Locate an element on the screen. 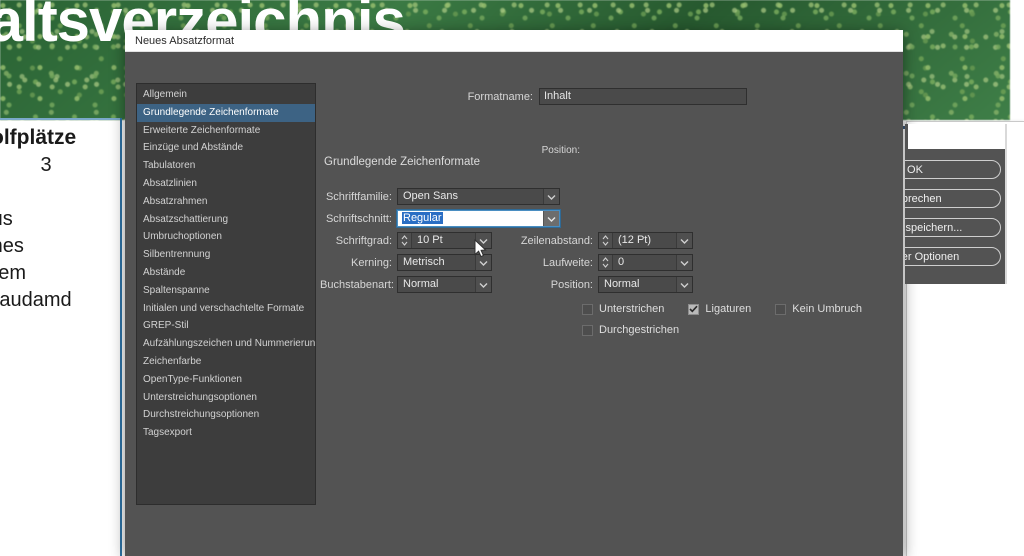 The image size is (1024, 556). toc-row: blis nes 4 is located at coordinates (68, 246).